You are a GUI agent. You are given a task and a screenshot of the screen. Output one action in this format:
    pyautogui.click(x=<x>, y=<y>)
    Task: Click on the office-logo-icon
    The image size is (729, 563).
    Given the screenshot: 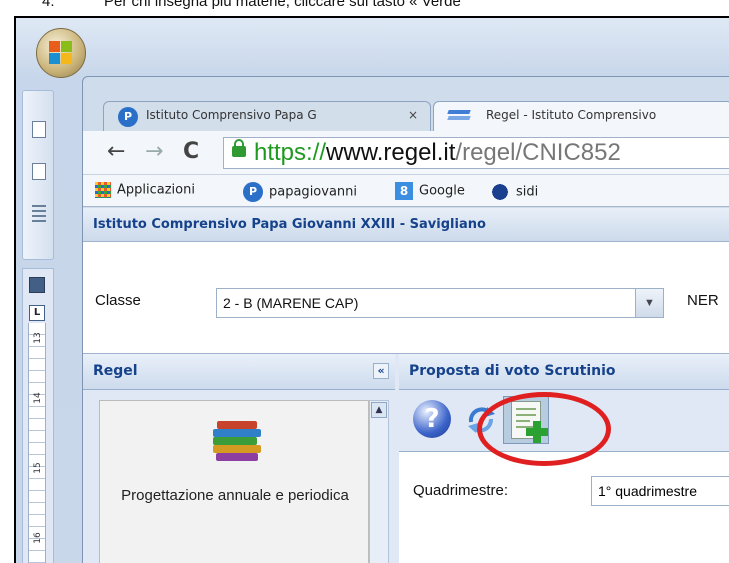 What is the action you would take?
    pyautogui.click(x=61, y=53)
    